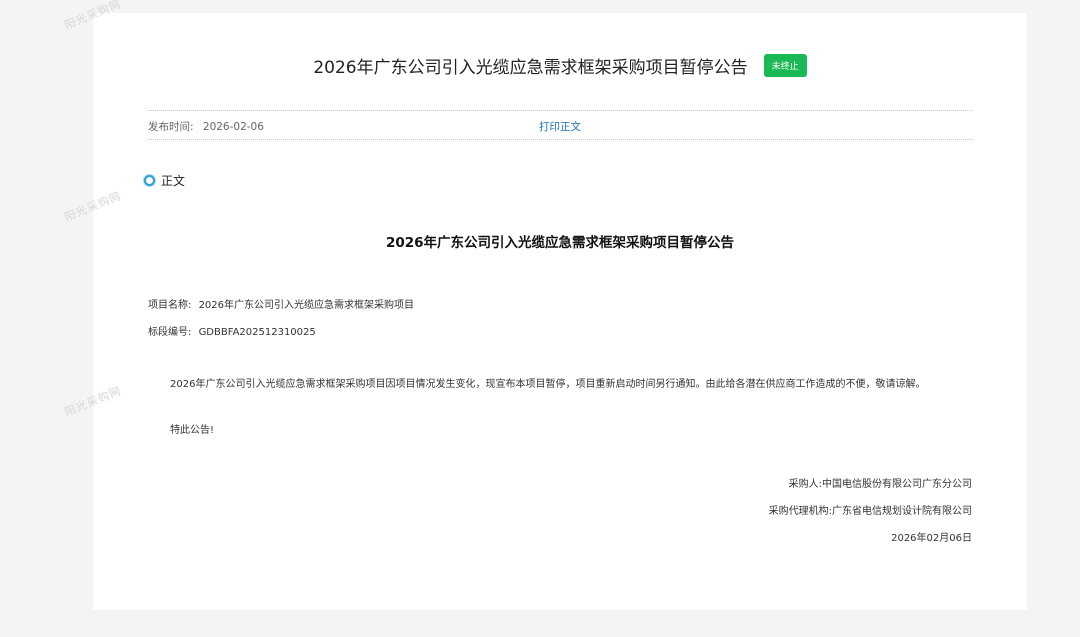 The width and height of the screenshot is (1080, 637). Describe the element at coordinates (170, 305) in the screenshot. I see `project-name-label: 项目名称:` at that location.